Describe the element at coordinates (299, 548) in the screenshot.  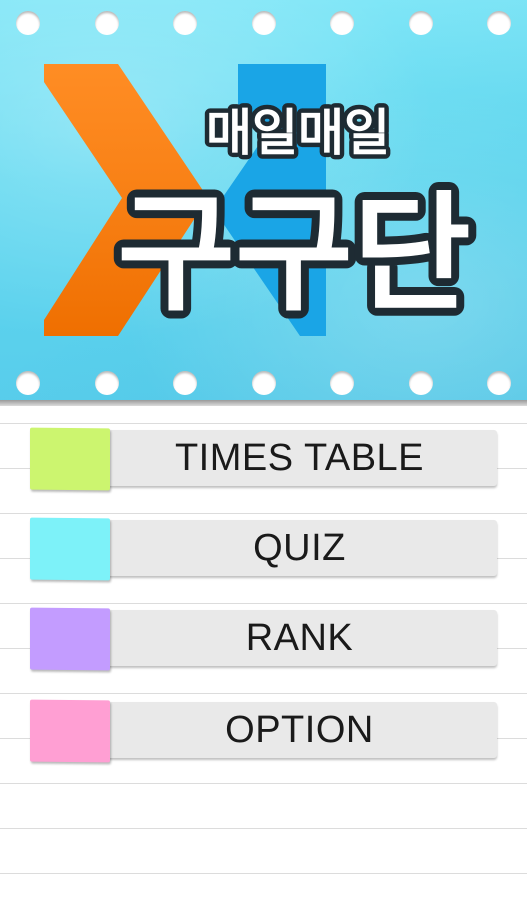
I see `quiz-label: QUIZ` at that location.